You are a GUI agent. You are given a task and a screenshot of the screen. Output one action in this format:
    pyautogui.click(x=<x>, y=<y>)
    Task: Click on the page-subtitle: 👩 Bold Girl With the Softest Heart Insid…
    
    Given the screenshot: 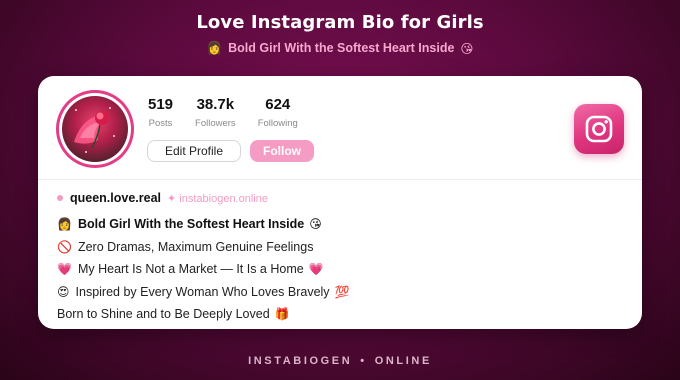 What is the action you would take?
    pyautogui.click(x=340, y=48)
    